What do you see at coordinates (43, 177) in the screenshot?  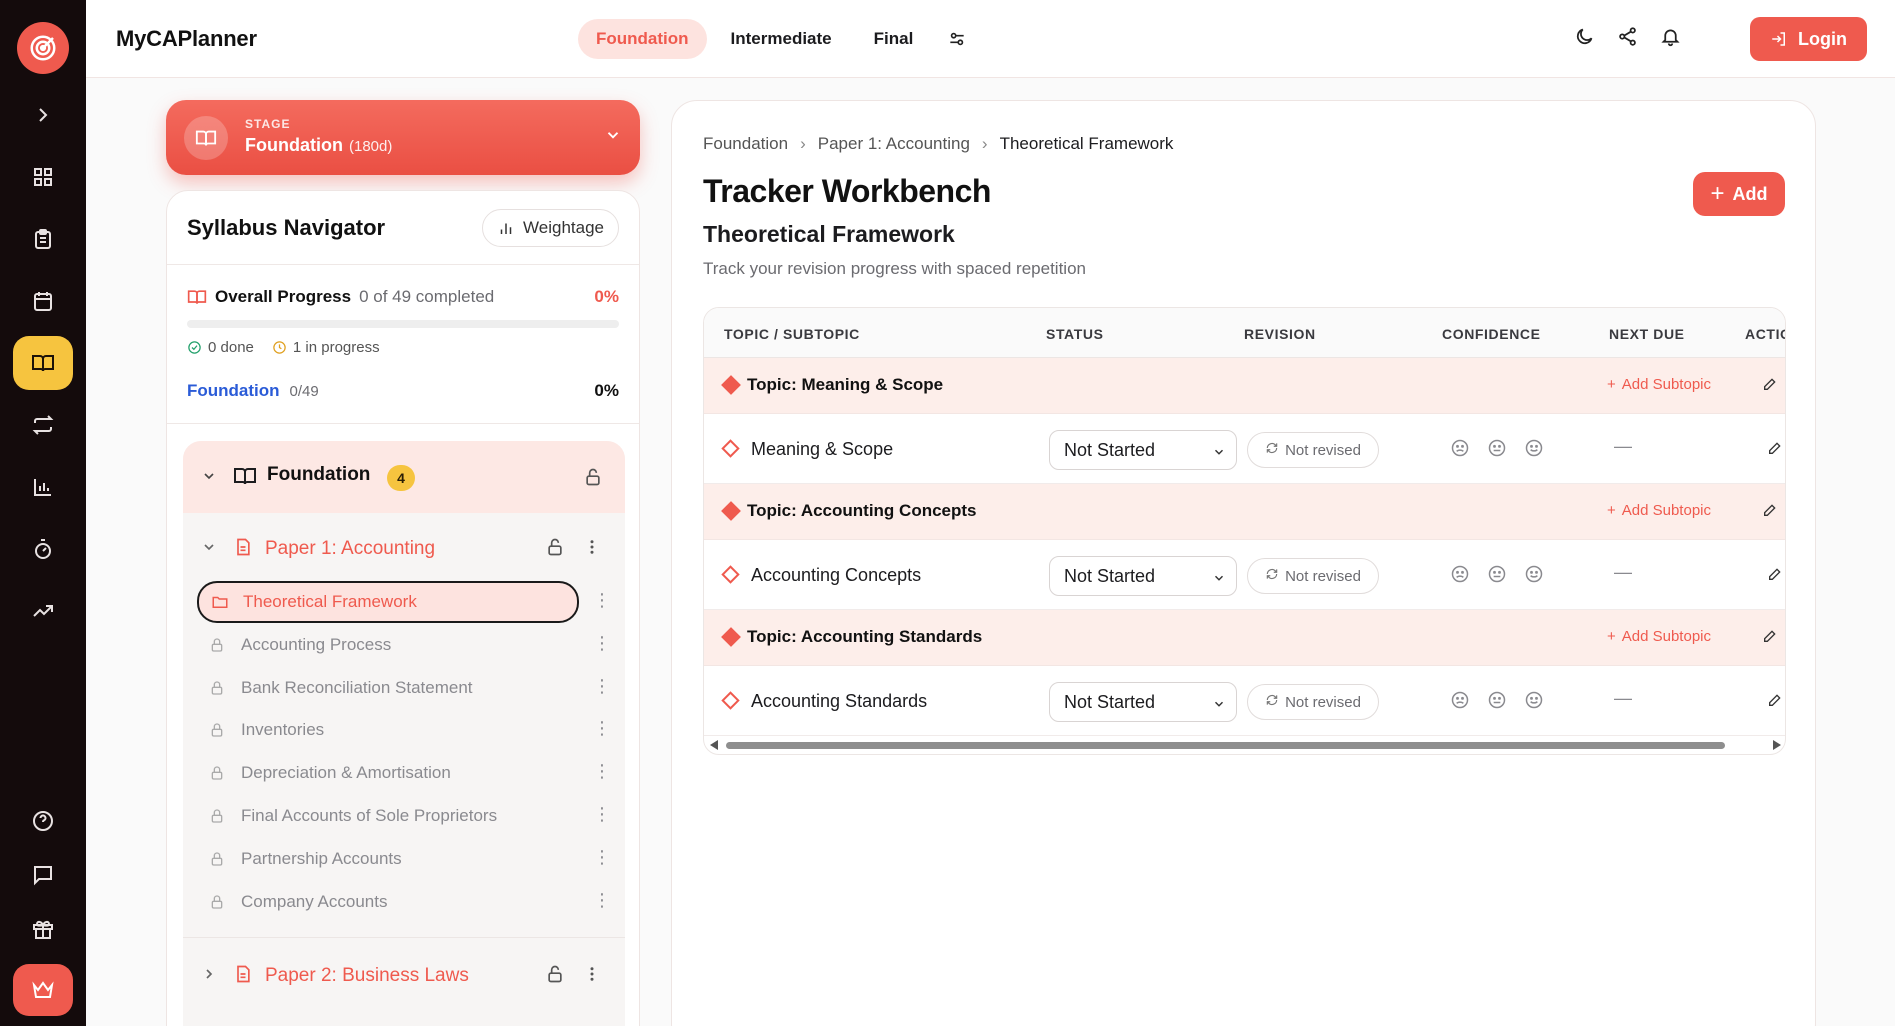 I see `dashboard-icon` at bounding box center [43, 177].